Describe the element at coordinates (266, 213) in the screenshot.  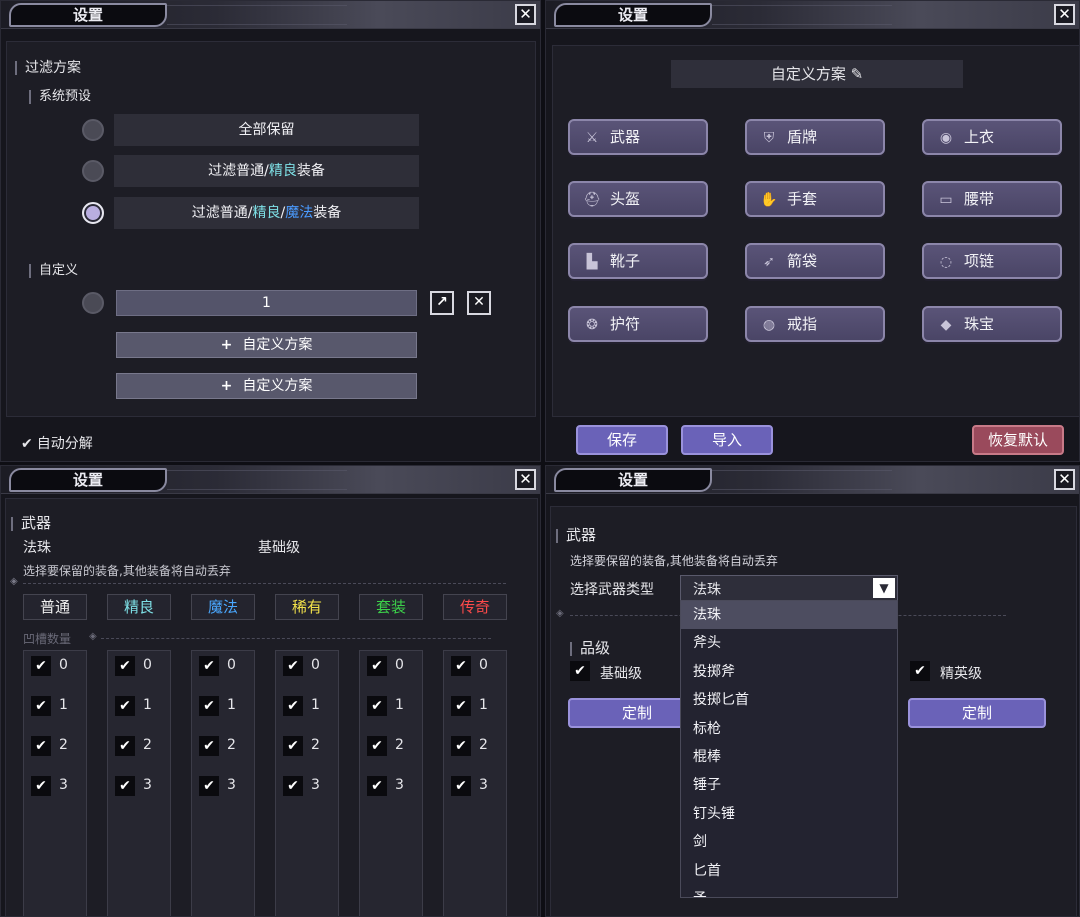
I see `preset-option-filter-magic: 过滤普通/精良/魔法装备` at that location.